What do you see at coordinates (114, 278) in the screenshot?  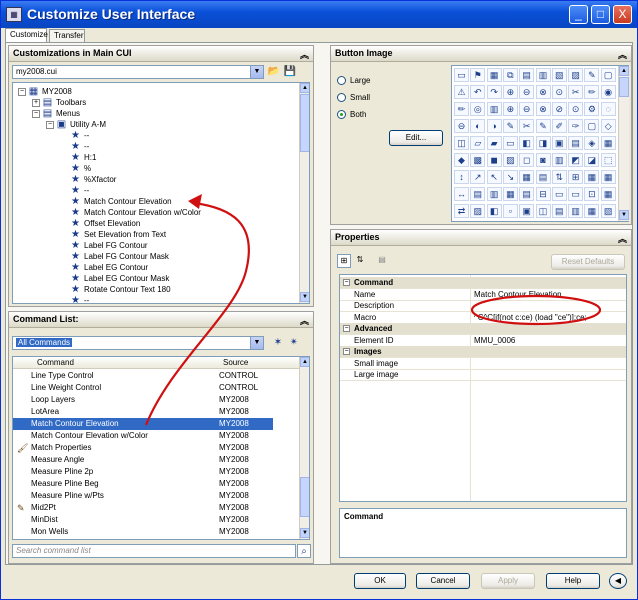 I see `tree-item: ★ Label EG Contour Mask` at bounding box center [114, 278].